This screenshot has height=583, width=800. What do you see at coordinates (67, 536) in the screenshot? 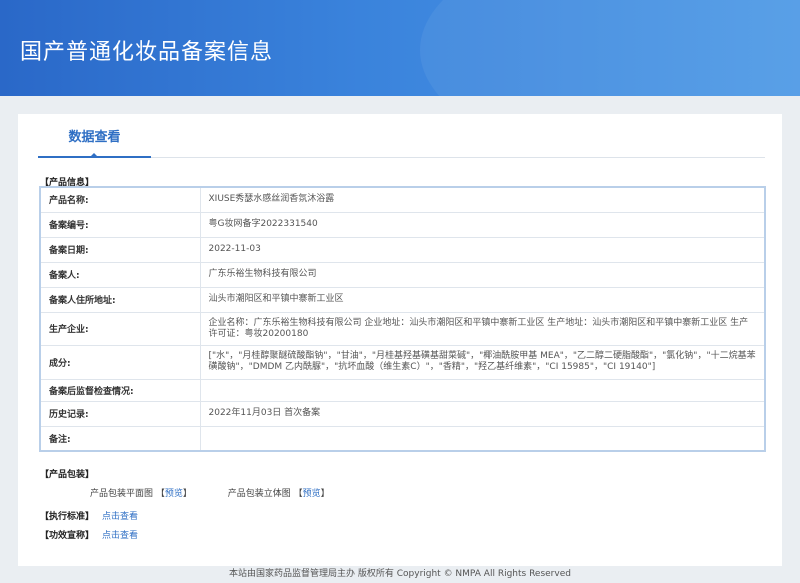
I see `efficacy-label: 【功效宣称】` at bounding box center [67, 536].